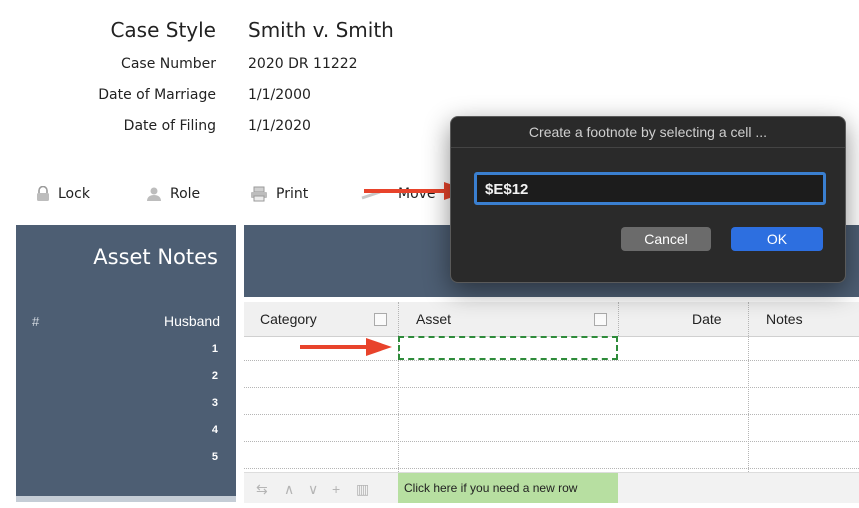 This screenshot has width=859, height=508. What do you see at coordinates (380, 319) in the screenshot?
I see `category-filter-checkbox` at bounding box center [380, 319].